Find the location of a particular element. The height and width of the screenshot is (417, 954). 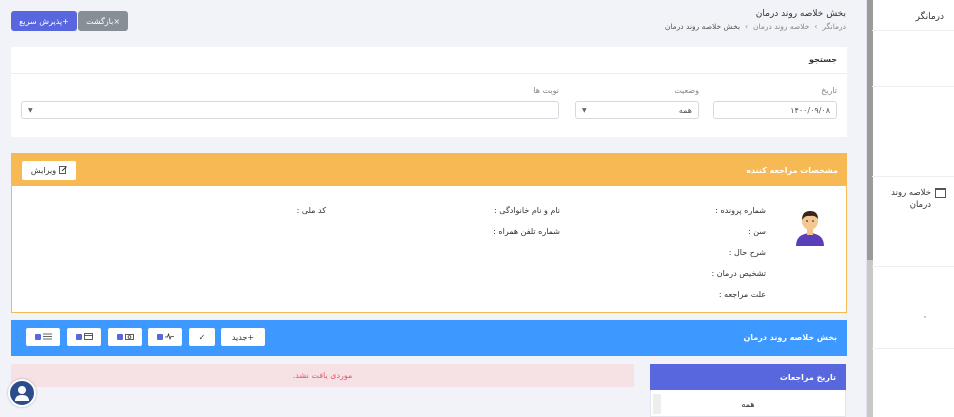

confirm-button: ✓ is located at coordinates (202, 337).